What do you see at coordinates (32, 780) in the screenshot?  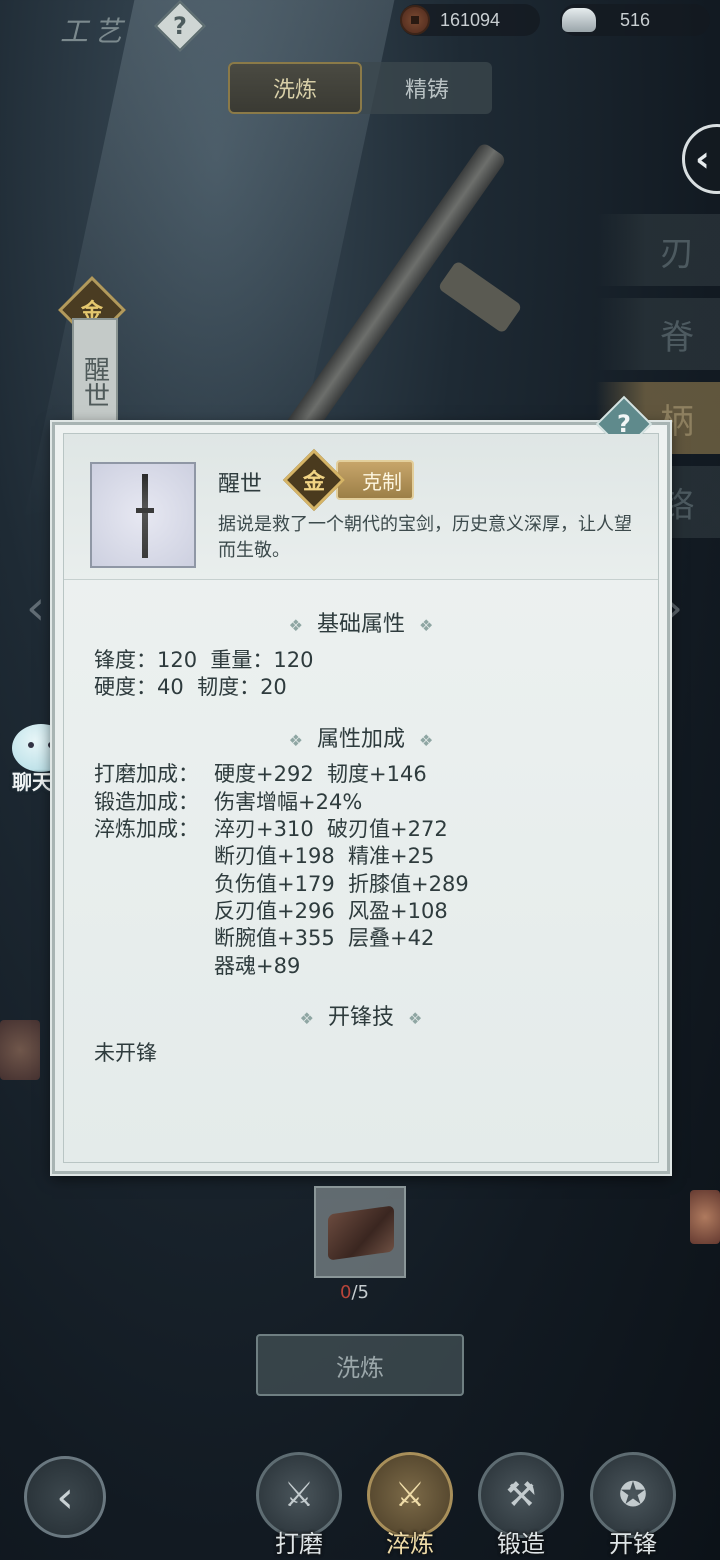 I see `chat-label: 聊天` at bounding box center [32, 780].